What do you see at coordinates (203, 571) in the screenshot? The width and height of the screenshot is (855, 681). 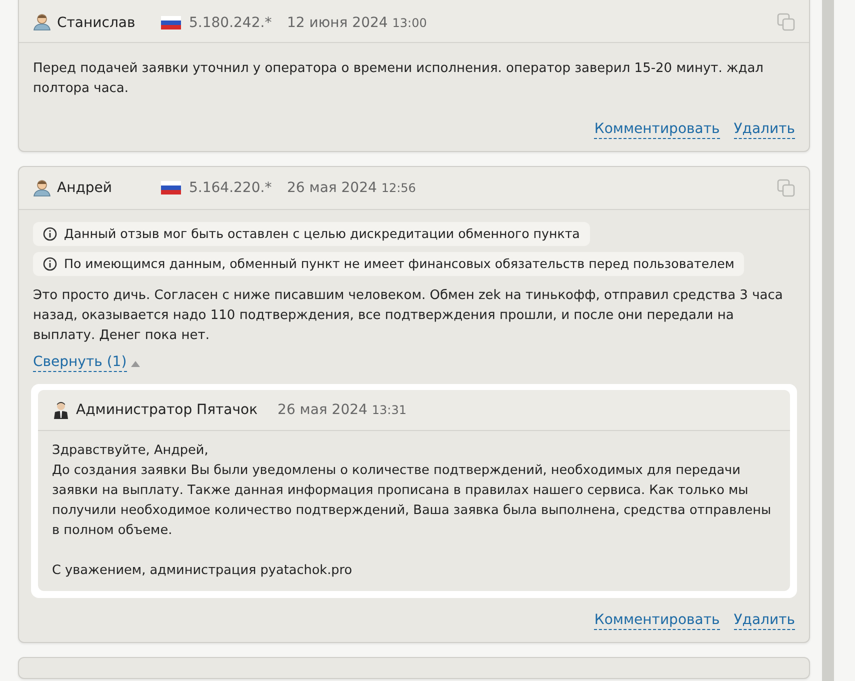 I see `reply-text: С уважением, администрация pyatachok.pro` at bounding box center [203, 571].